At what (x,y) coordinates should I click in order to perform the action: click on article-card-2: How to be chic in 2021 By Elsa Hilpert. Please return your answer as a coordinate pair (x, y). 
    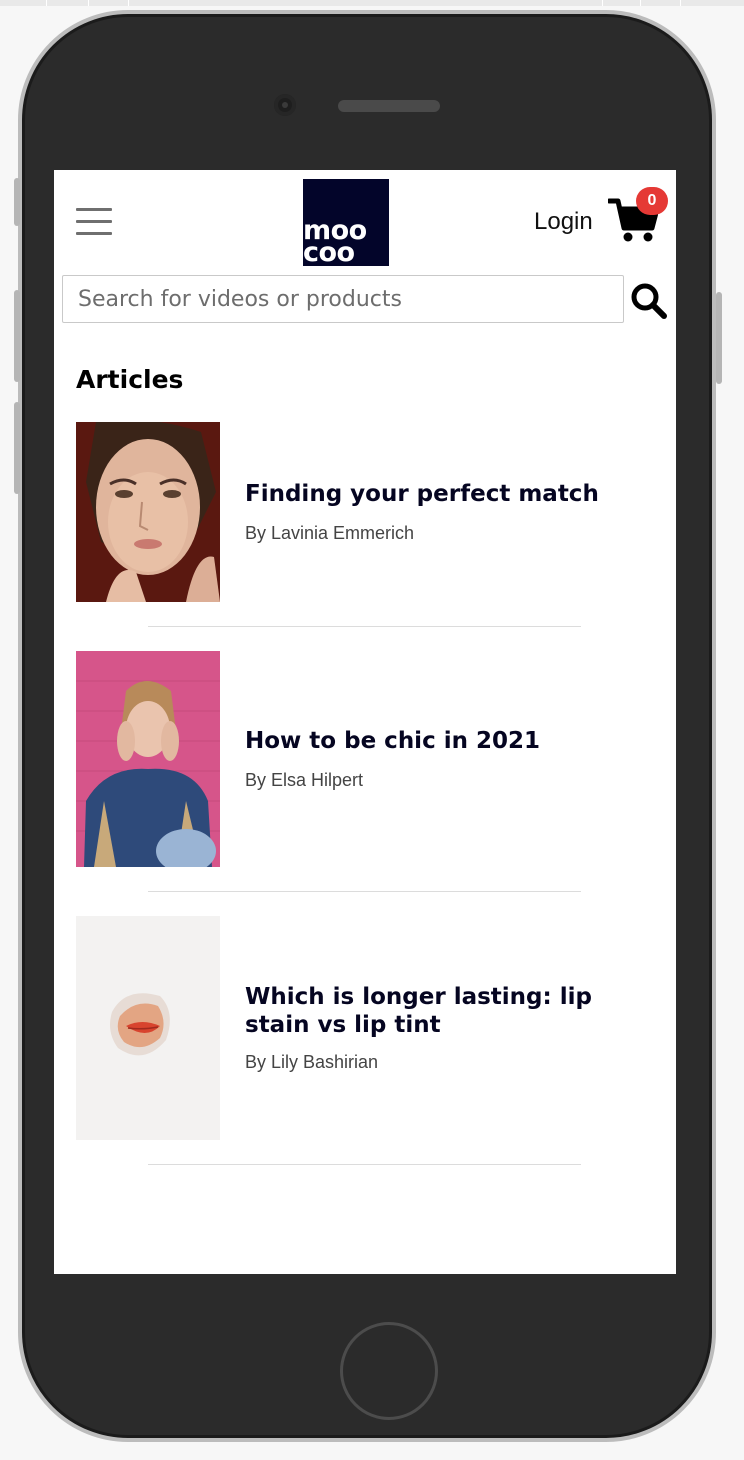
    Looking at the image, I should click on (356, 759).